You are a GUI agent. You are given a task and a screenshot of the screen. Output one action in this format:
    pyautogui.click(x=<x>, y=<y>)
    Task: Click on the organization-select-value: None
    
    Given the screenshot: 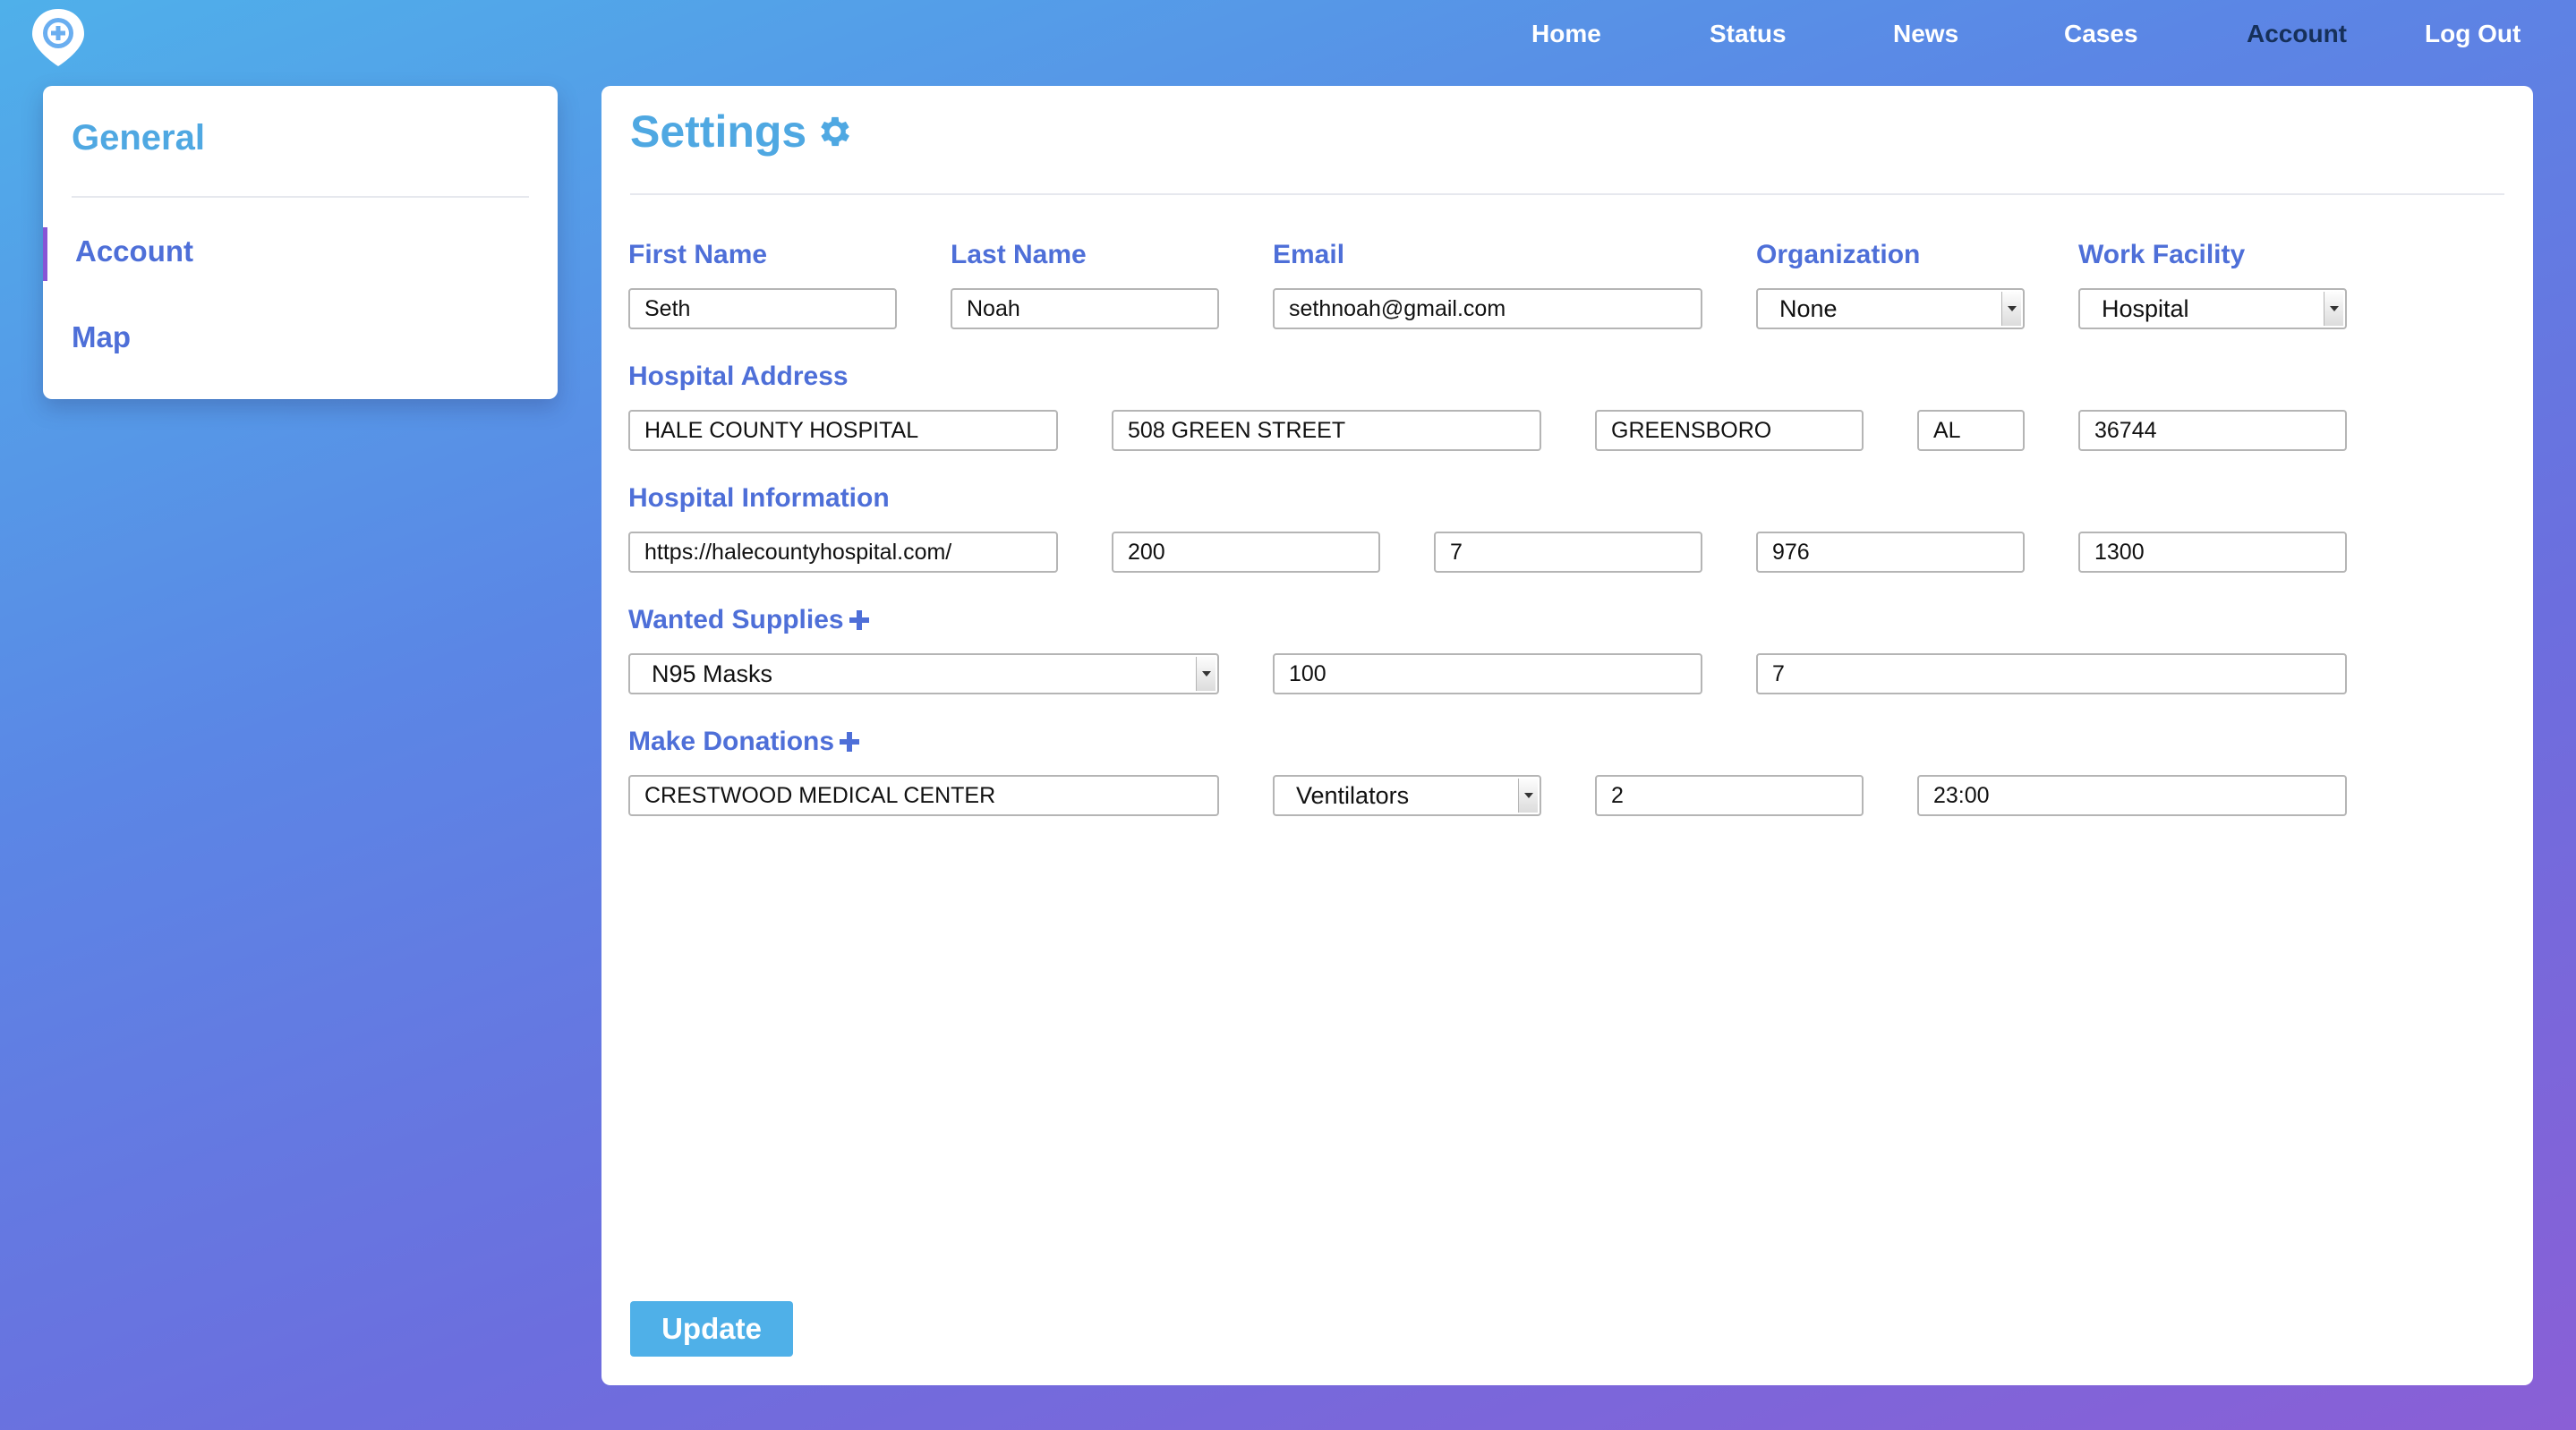 What is the action you would take?
    pyautogui.click(x=1808, y=308)
    